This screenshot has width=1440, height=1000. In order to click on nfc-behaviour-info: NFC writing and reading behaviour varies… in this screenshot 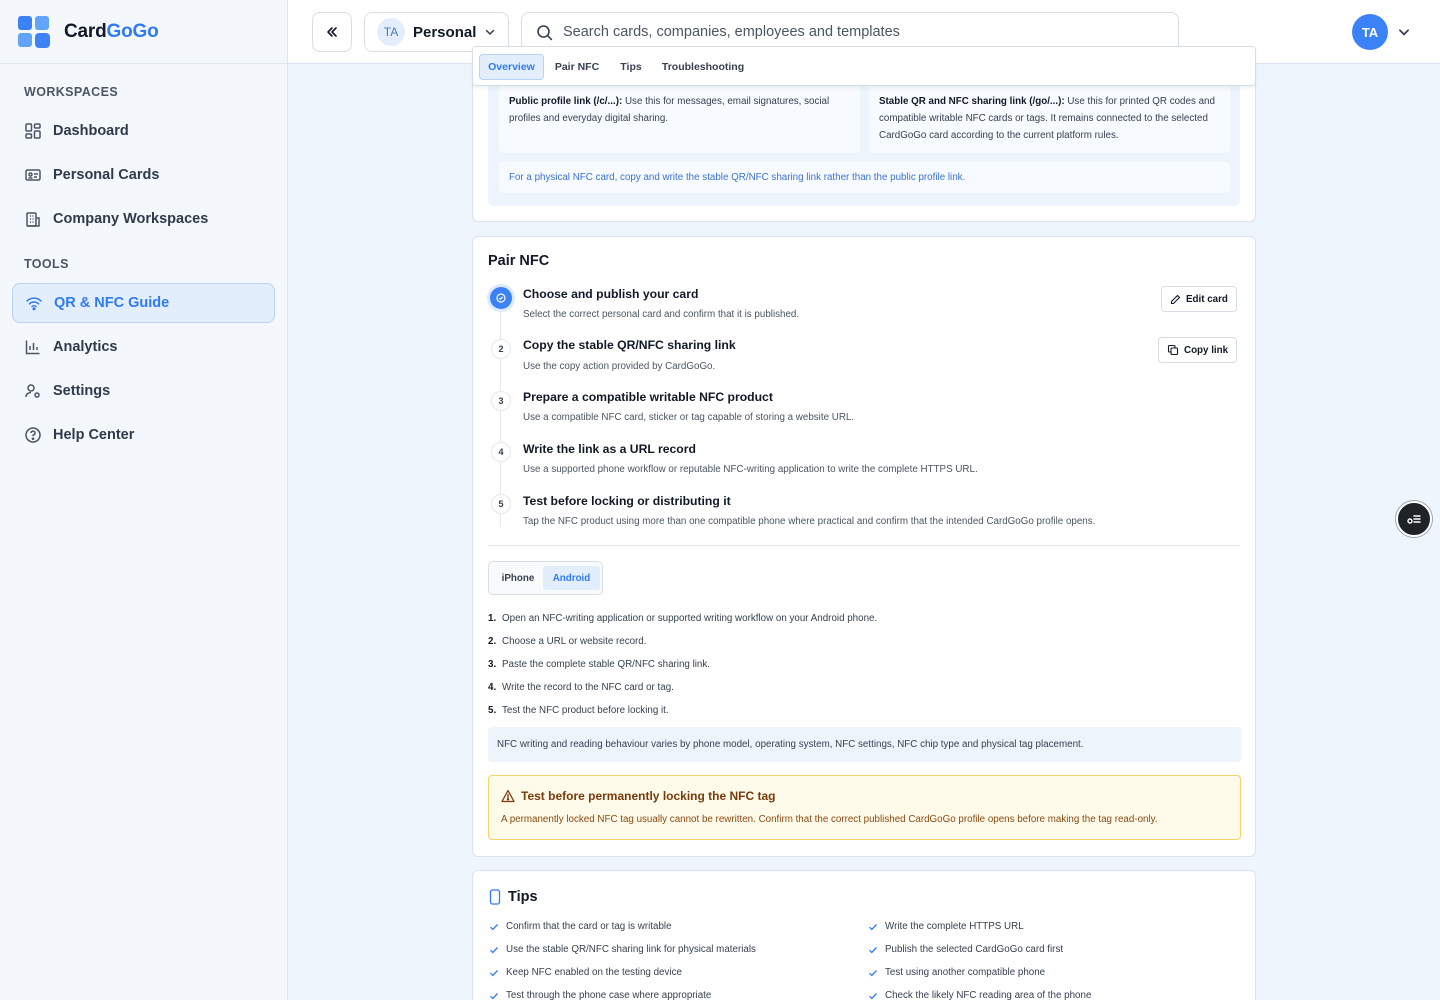, I will do `click(864, 744)`.